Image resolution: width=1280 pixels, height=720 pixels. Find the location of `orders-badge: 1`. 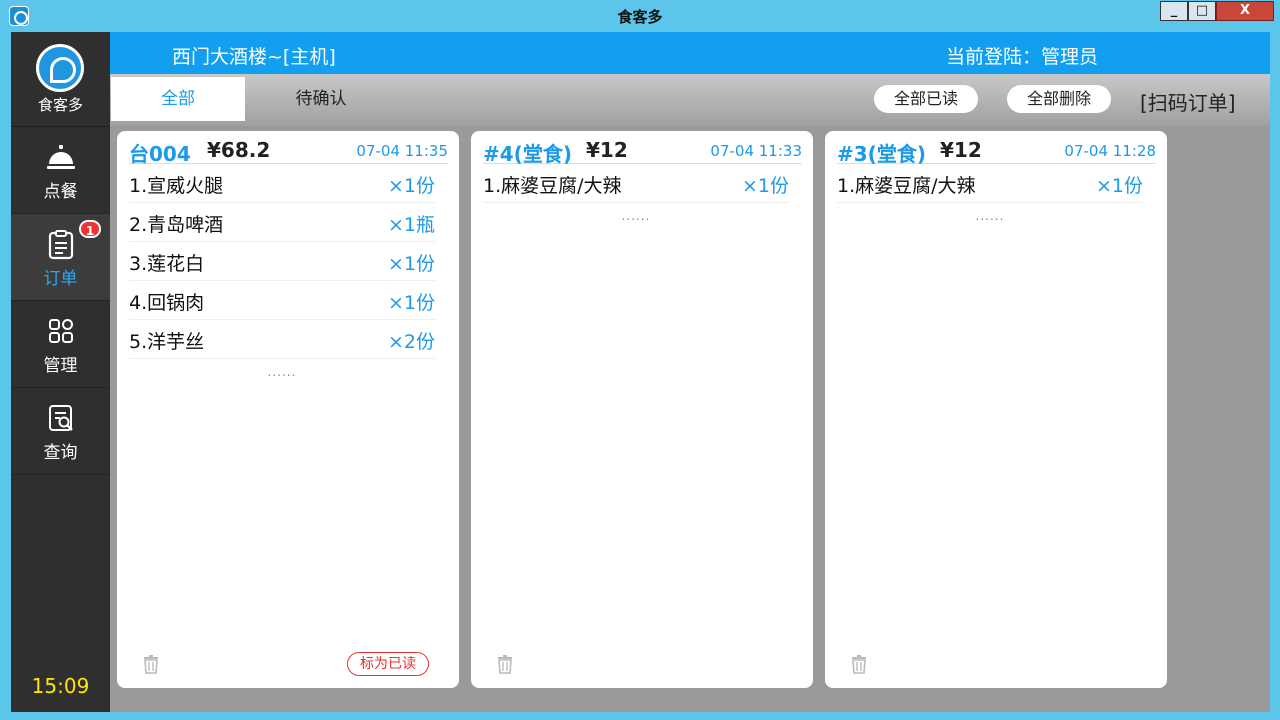

orders-badge: 1 is located at coordinates (90, 229).